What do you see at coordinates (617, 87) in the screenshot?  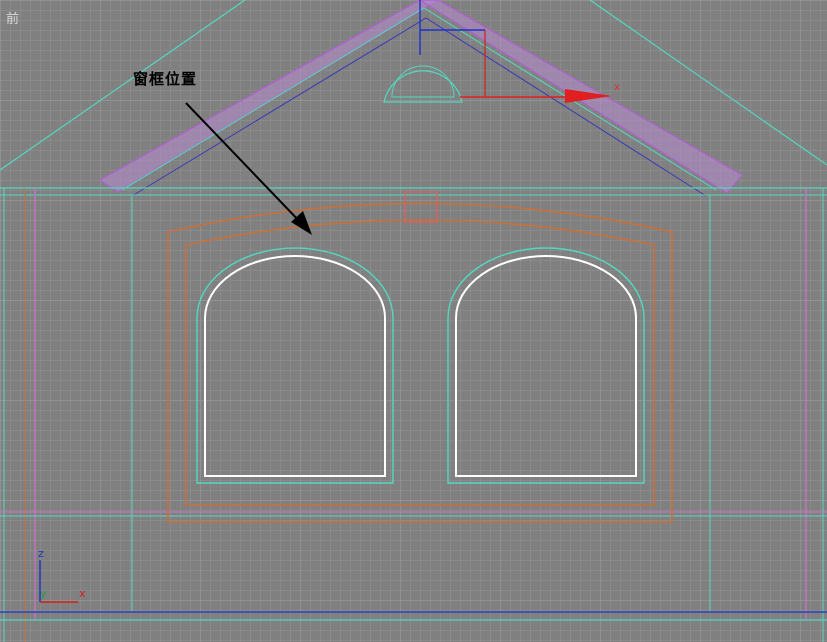 I see `gizmo-x-label: x` at bounding box center [617, 87].